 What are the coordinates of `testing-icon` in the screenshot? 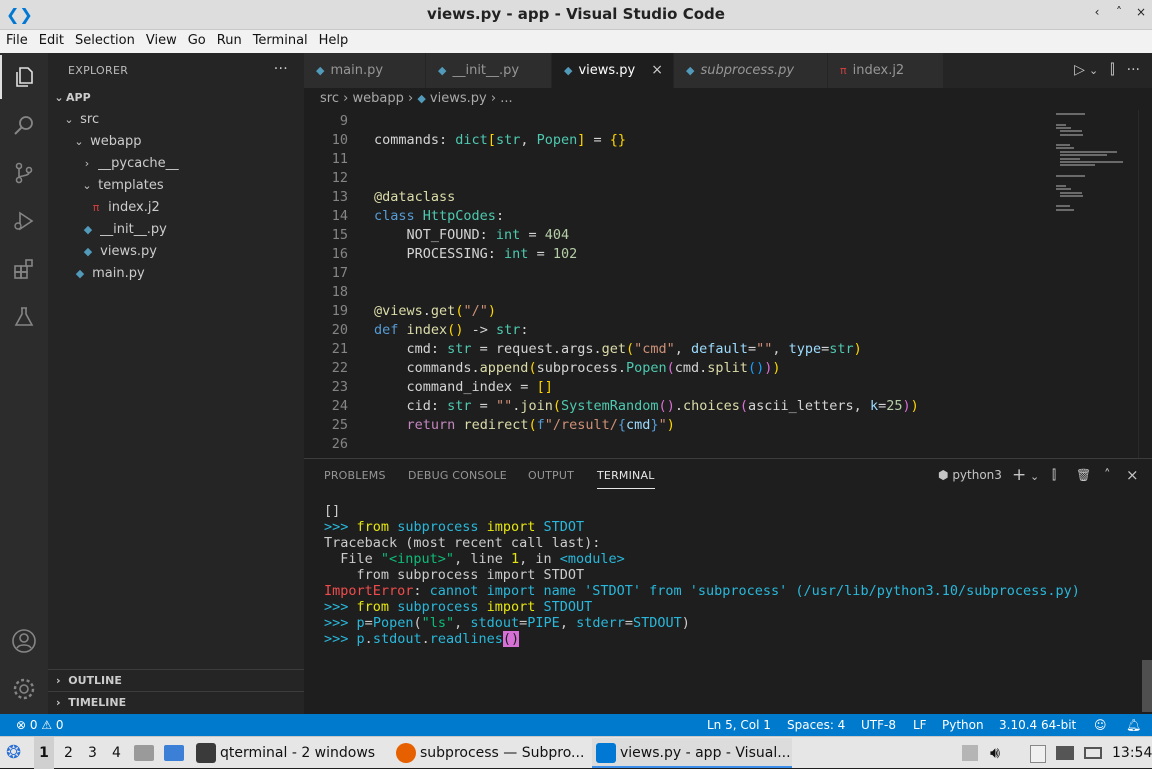 It's located at (24, 317).